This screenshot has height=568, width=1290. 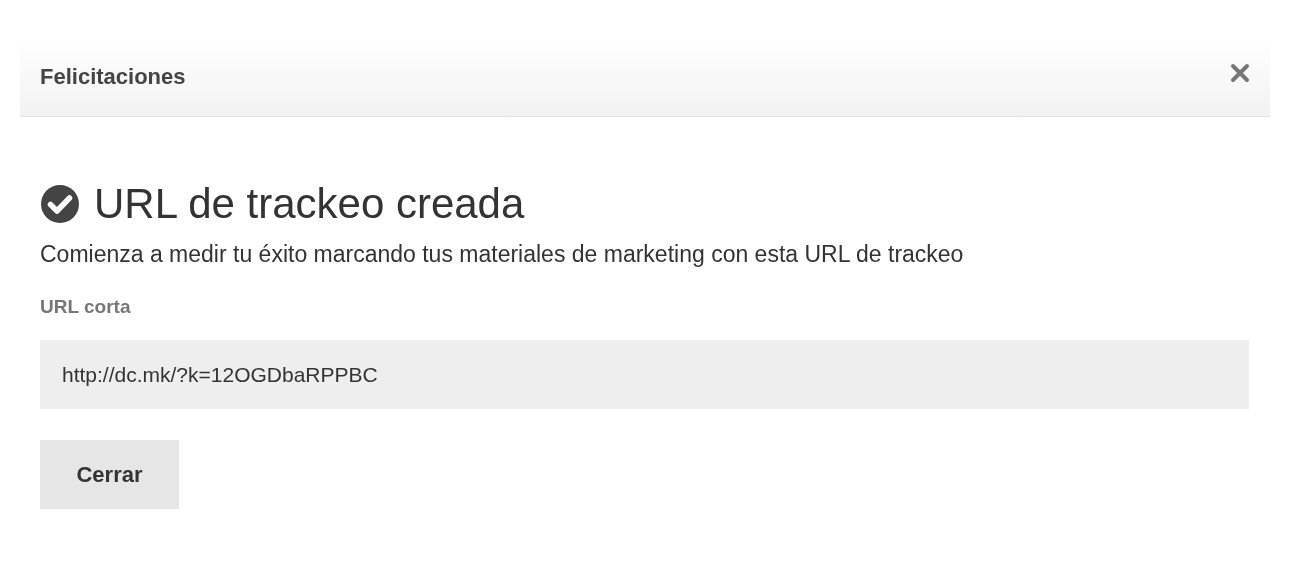 I want to click on close-button, so click(x=1240, y=73).